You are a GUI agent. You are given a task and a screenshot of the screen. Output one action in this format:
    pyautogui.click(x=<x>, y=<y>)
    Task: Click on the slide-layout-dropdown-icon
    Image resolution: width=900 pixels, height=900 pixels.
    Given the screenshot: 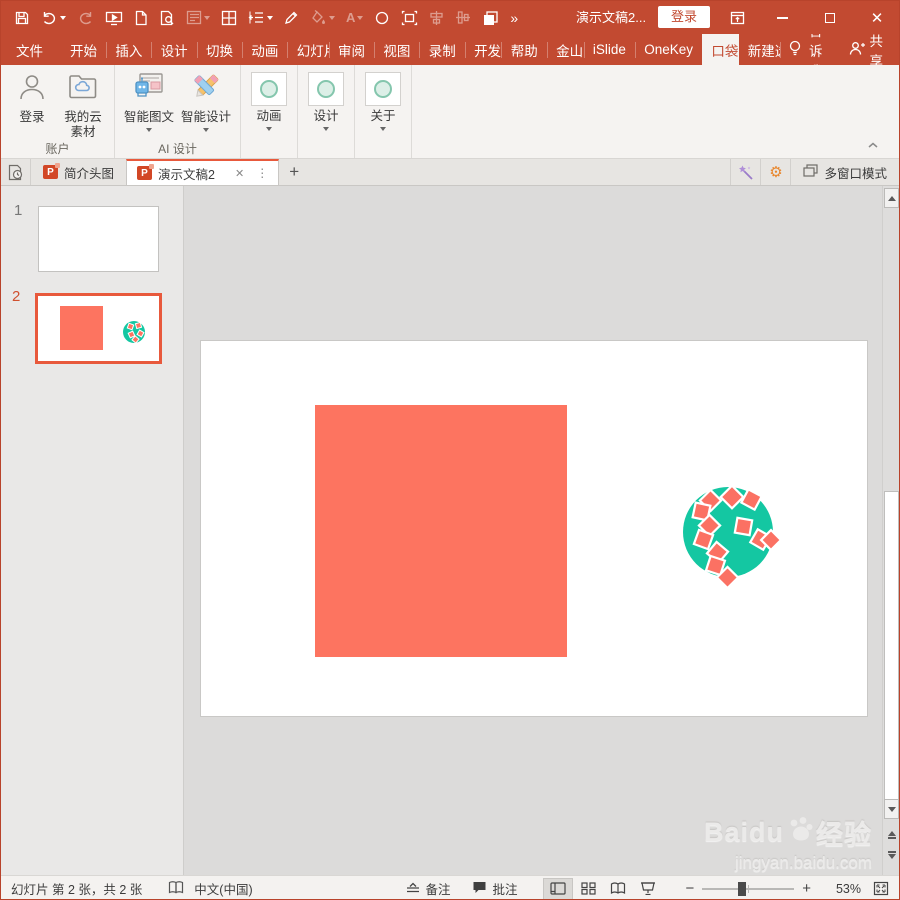 What is the action you would take?
    pyautogui.click(x=207, y=17)
    